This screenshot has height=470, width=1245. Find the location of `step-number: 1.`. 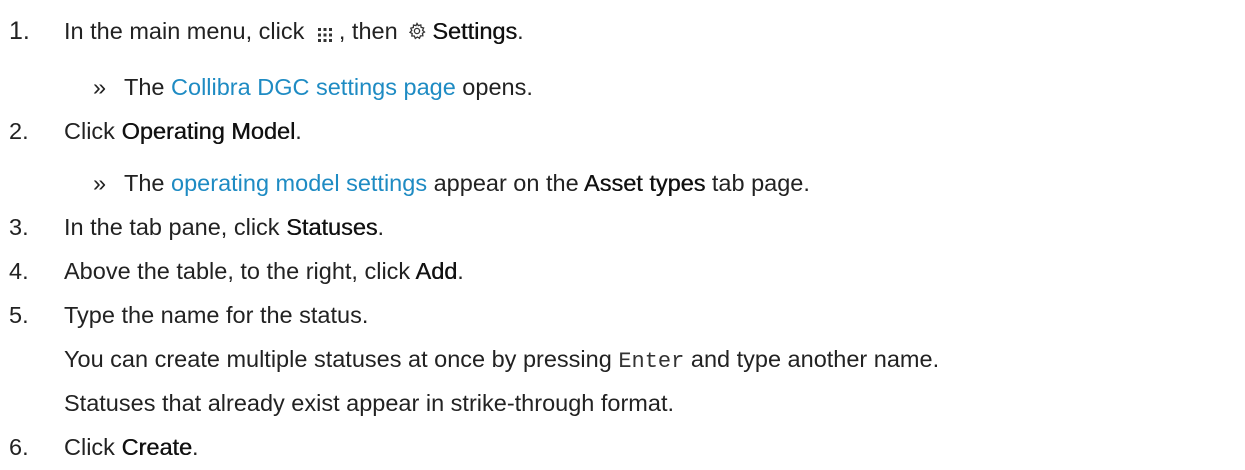

step-number: 1. is located at coordinates (19, 31).